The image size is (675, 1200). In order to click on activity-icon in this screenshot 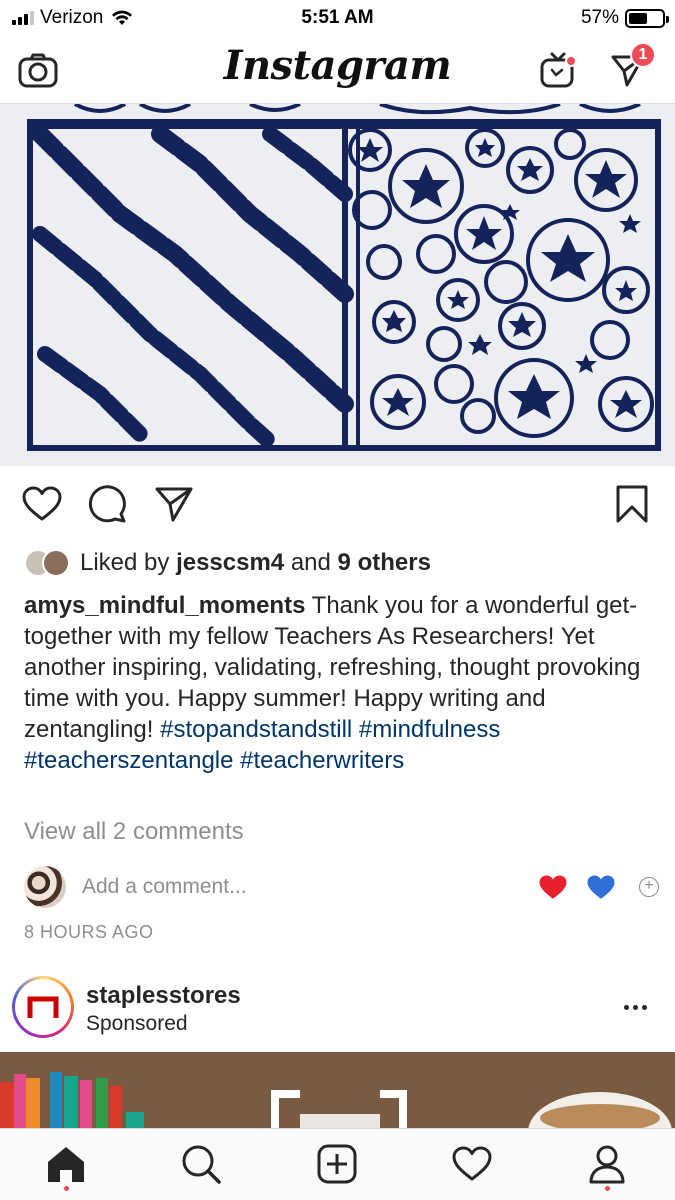, I will do `click(472, 1164)`.